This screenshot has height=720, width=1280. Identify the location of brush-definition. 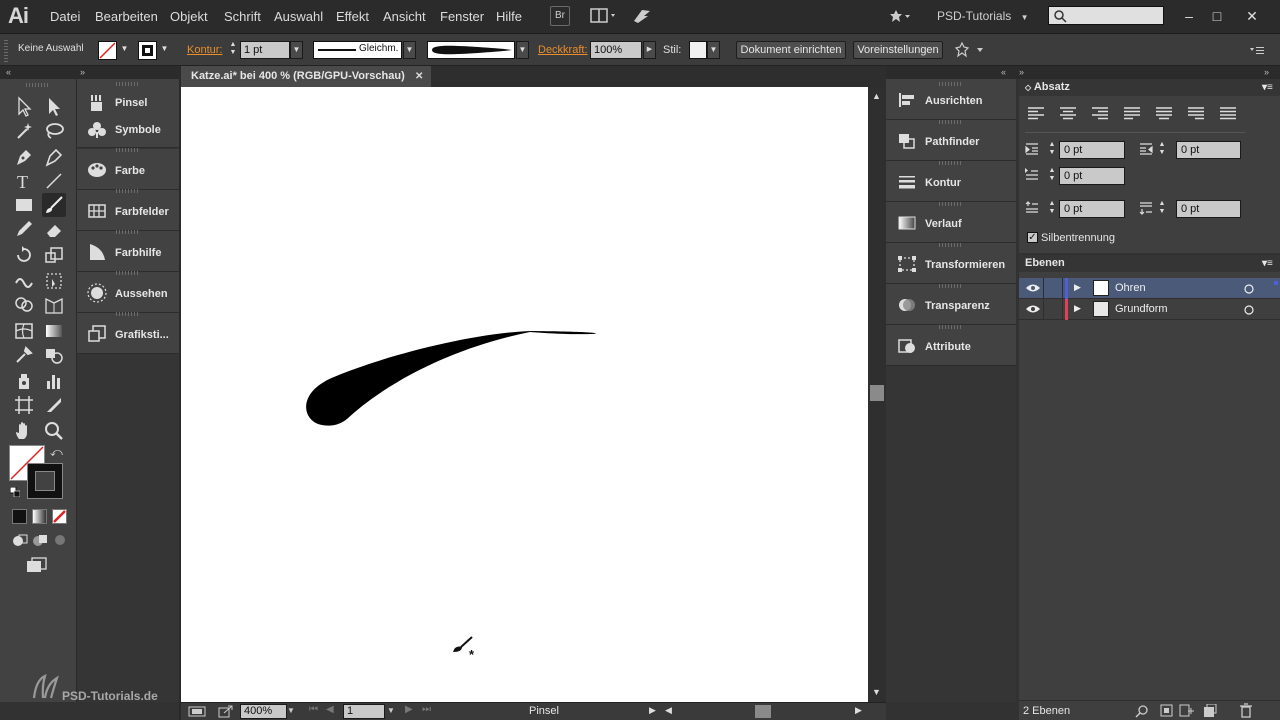
(471, 50).